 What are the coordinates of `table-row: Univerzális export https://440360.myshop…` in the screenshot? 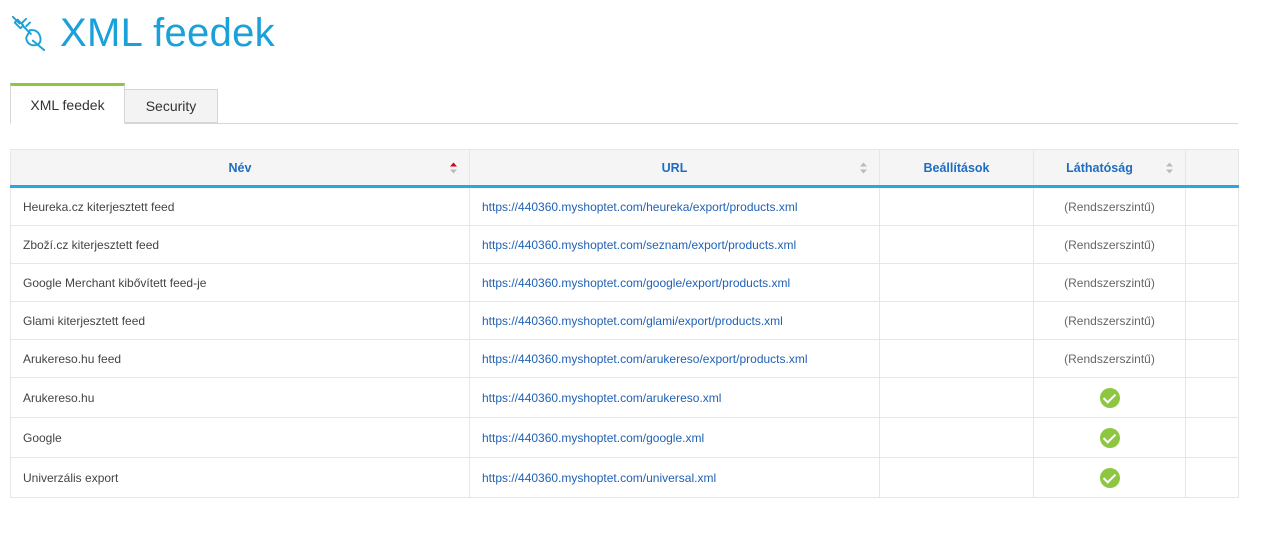 It's located at (624, 477).